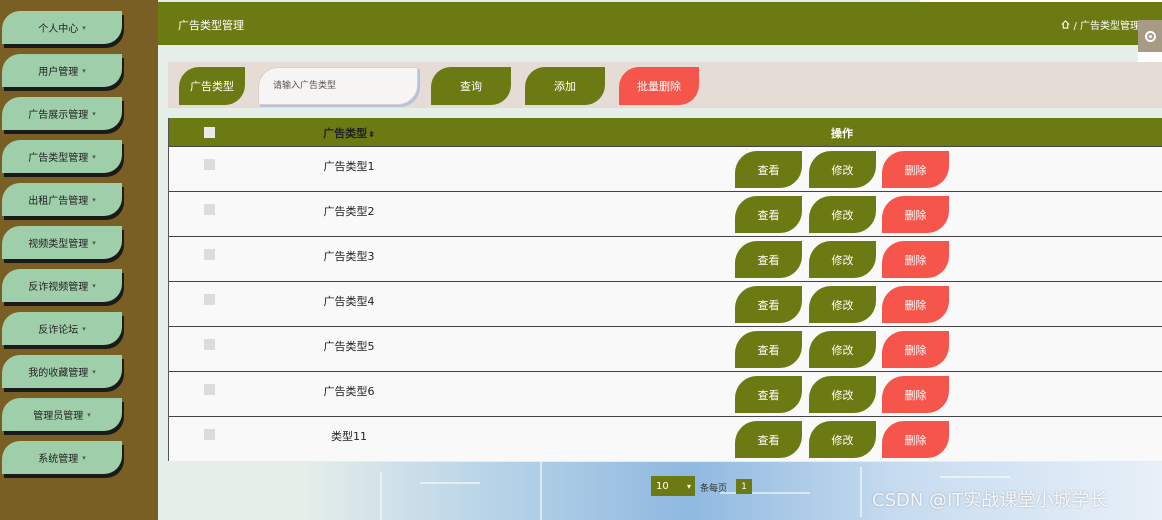 Image resolution: width=1162 pixels, height=520 pixels. What do you see at coordinates (209, 132) in the screenshot?
I see `select-all-checkbox` at bounding box center [209, 132].